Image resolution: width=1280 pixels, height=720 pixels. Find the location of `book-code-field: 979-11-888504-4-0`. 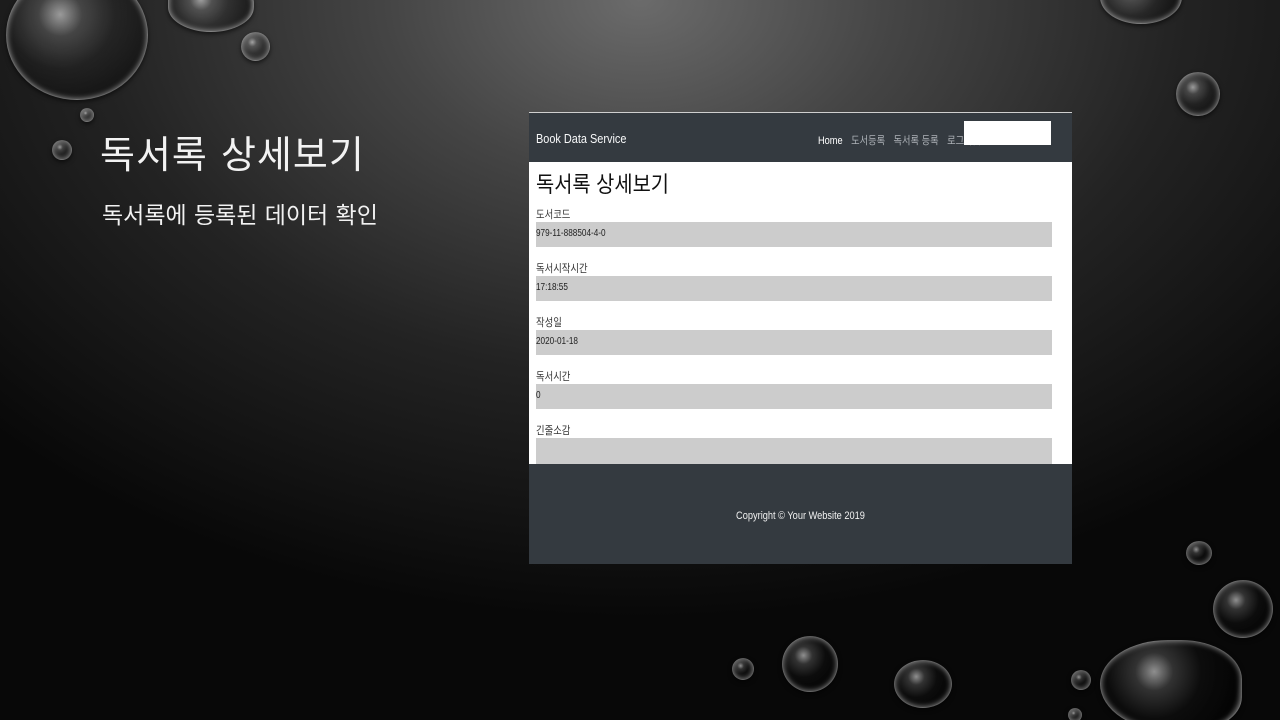

book-code-field: 979-11-888504-4-0 is located at coordinates (794, 234).